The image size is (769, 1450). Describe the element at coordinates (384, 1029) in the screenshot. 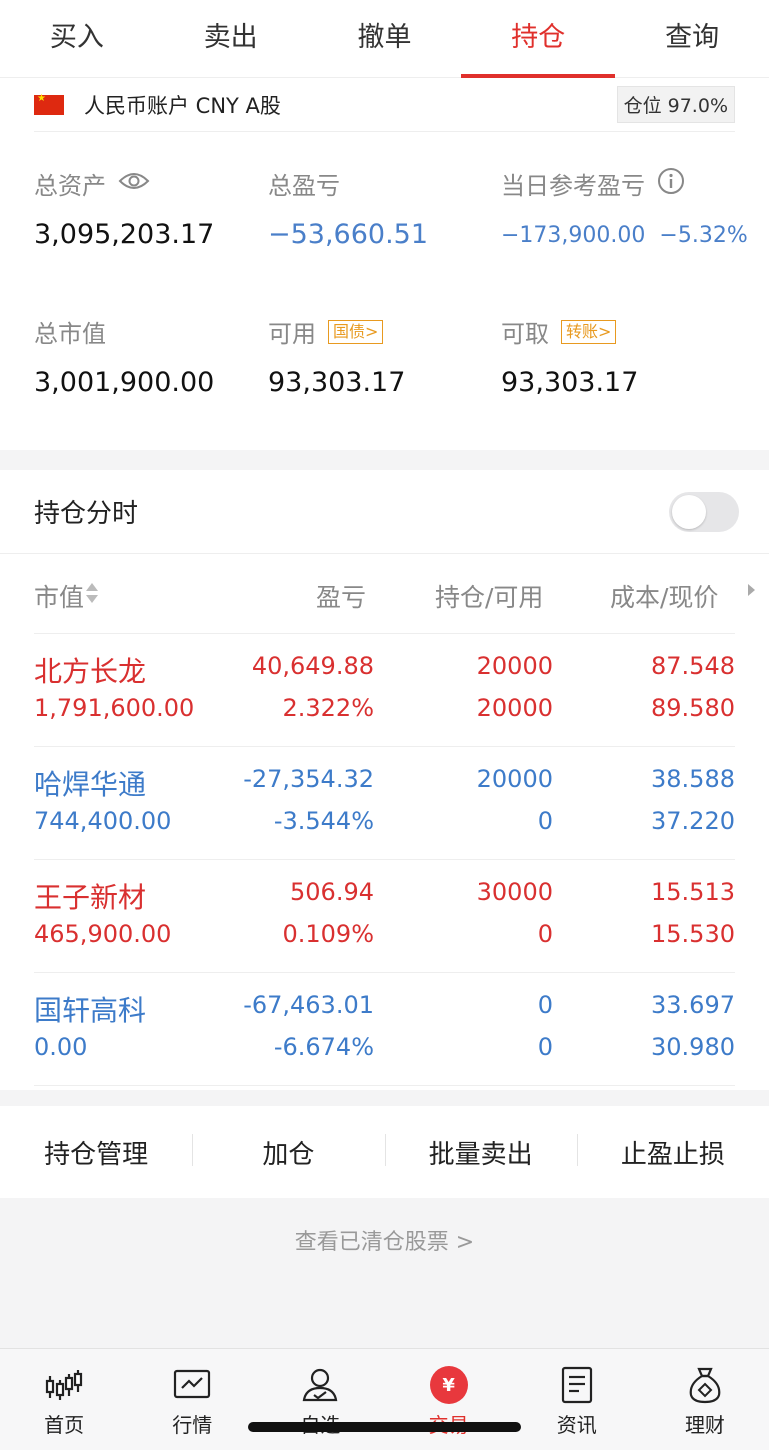

I see `table-row: 国轩高科 0.00 -67,463.01 -6.674% 0 0 33.697 30.980` at that location.